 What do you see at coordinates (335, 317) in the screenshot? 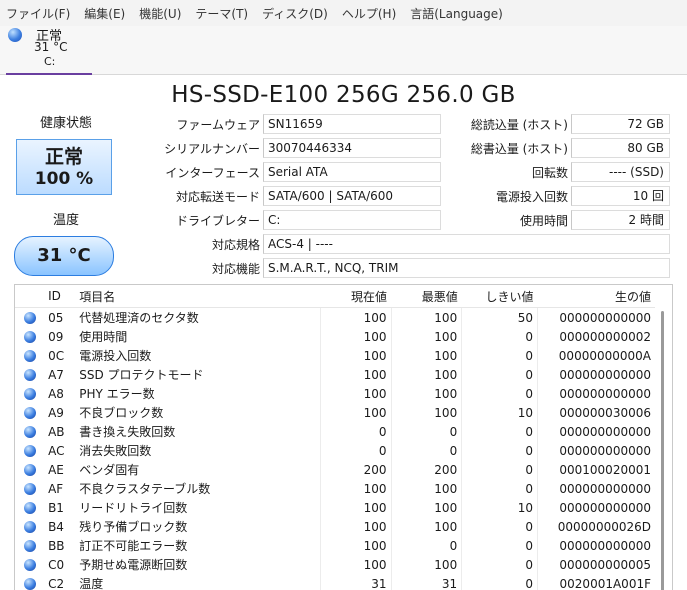
I see `table-row: 05 代替処理済のセクタ数 100 100 50 000000000000` at bounding box center [335, 317].